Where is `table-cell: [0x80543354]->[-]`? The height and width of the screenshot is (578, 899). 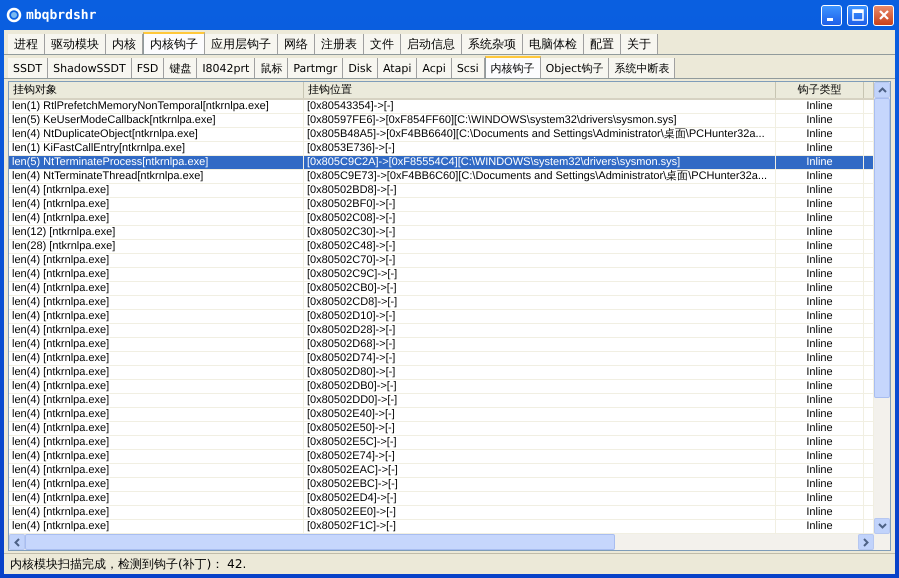
table-cell: [0x80543354]->[-] is located at coordinates (540, 106).